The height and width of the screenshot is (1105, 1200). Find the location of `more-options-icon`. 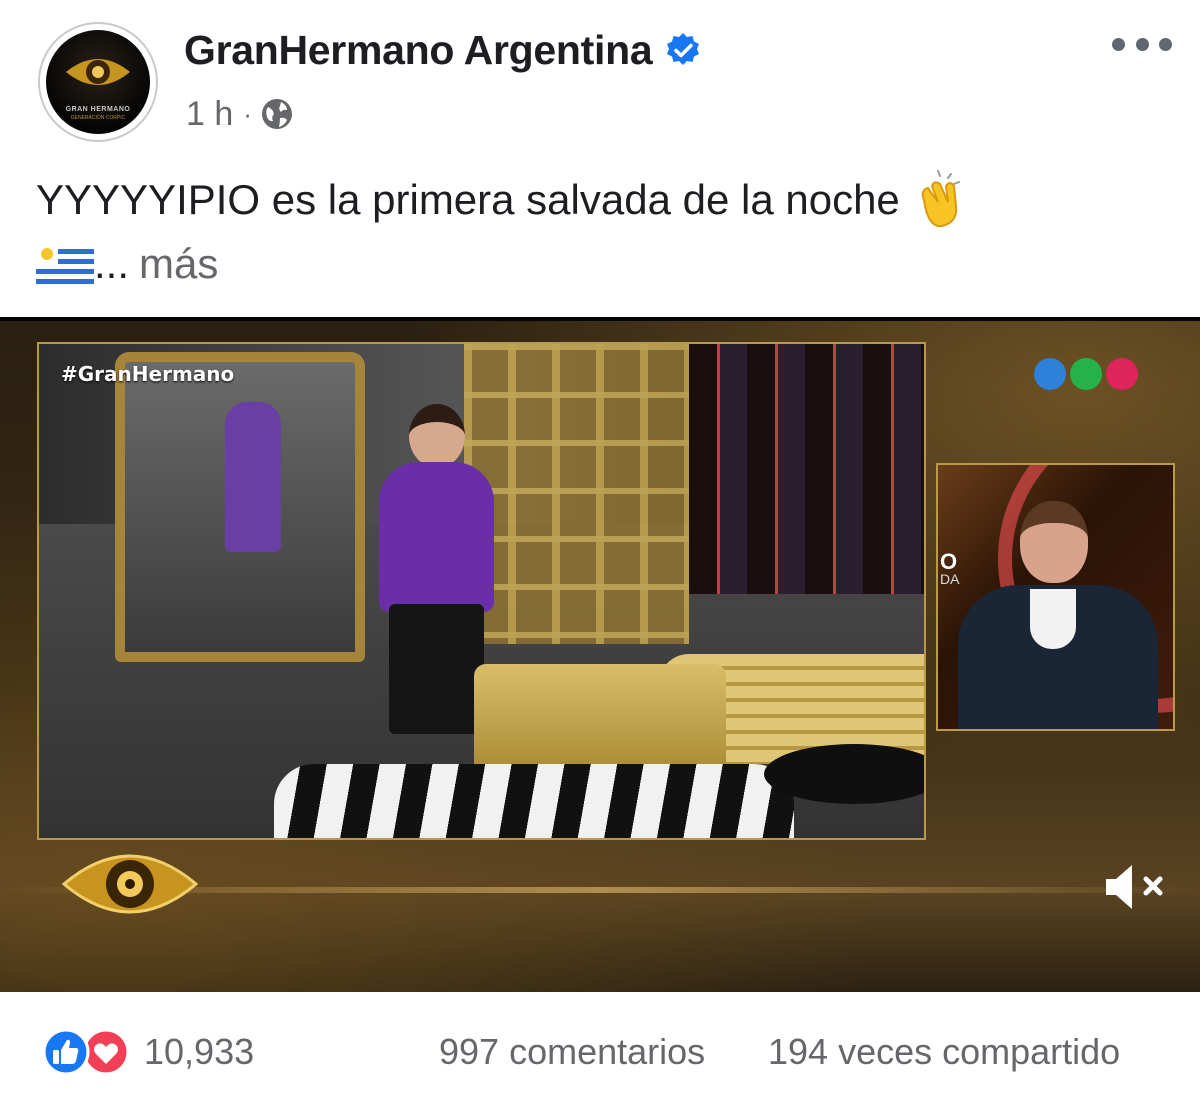

more-options-icon is located at coordinates (1142, 44).